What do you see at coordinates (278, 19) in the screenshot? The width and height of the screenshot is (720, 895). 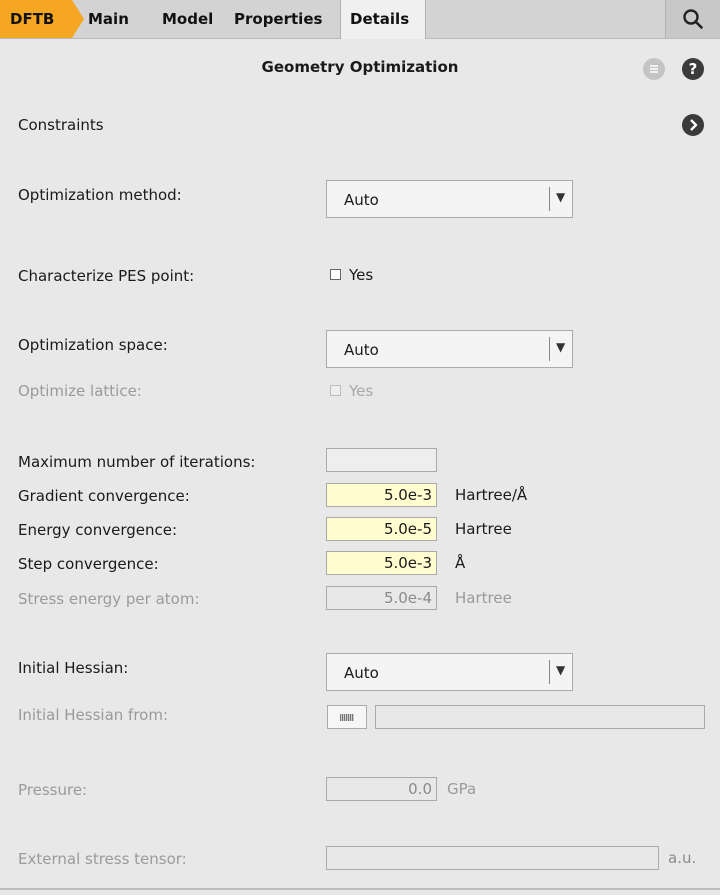 I see `tab-properties: Properties` at bounding box center [278, 19].